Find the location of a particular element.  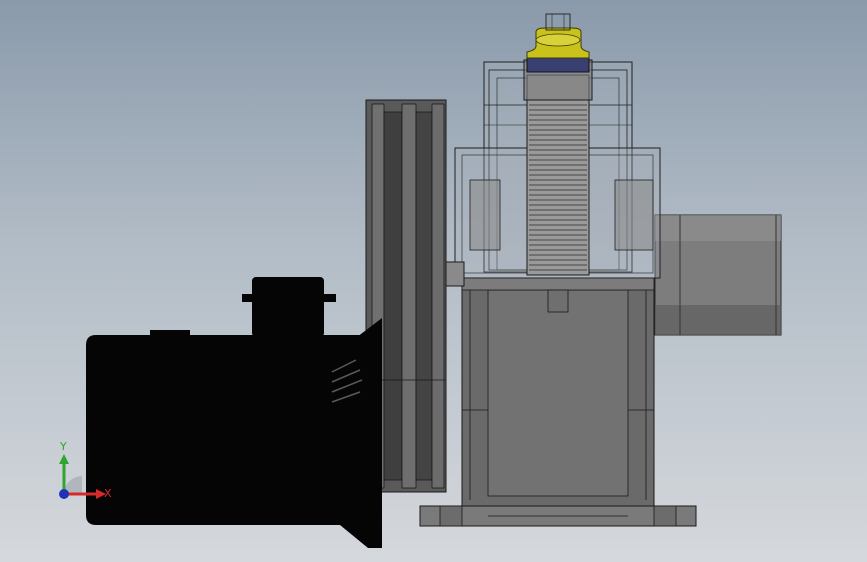

x-axis-label: X is located at coordinates (108, 493).